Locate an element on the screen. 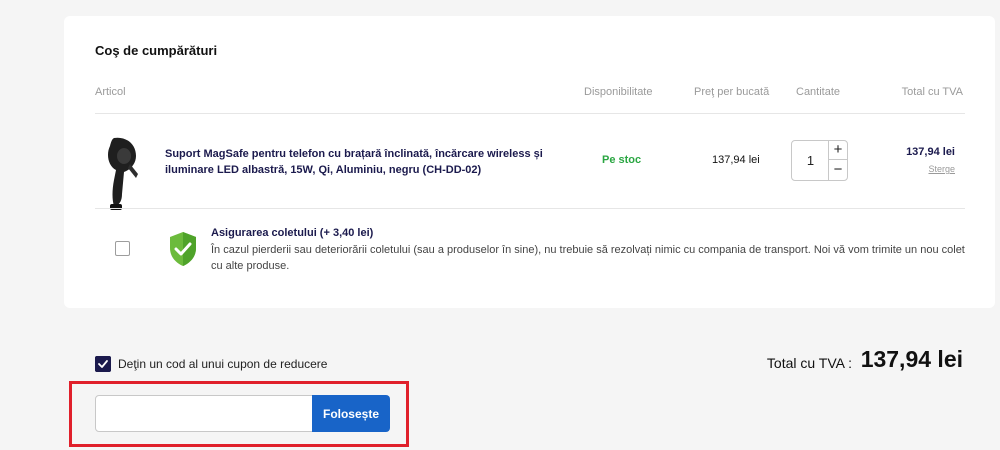 The image size is (1000, 450). quantity-input: 1 is located at coordinates (810, 160).